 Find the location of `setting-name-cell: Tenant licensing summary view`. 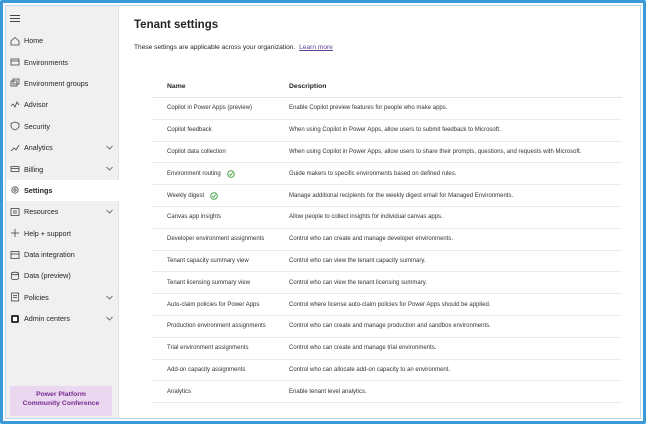

setting-name-cell: Tenant licensing summary view is located at coordinates (220, 283).